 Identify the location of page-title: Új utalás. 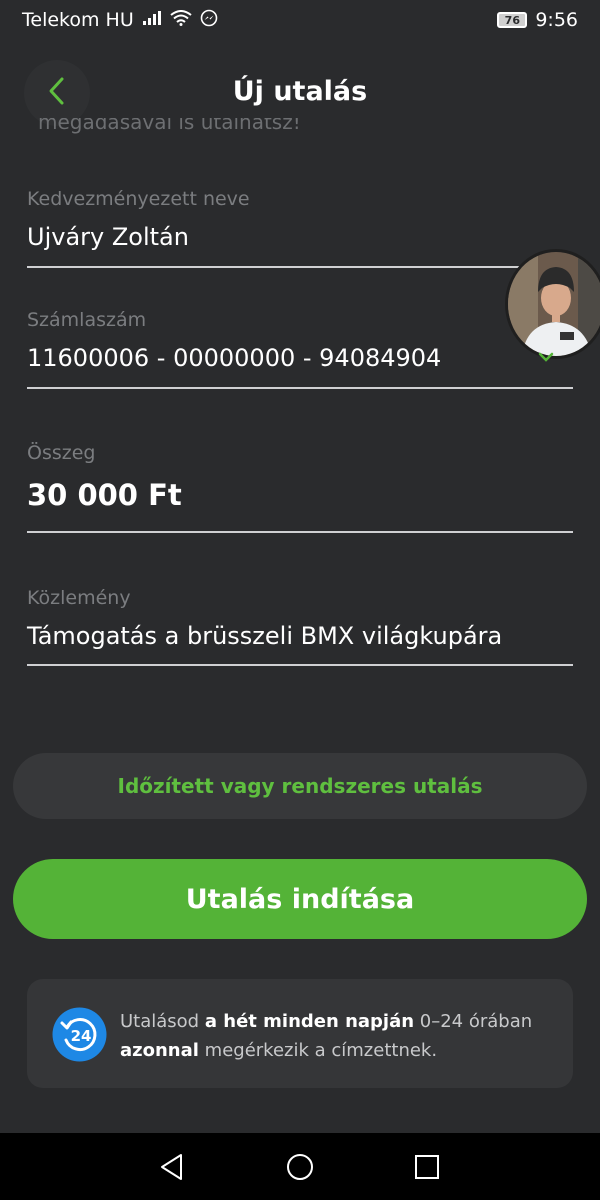
(300, 91).